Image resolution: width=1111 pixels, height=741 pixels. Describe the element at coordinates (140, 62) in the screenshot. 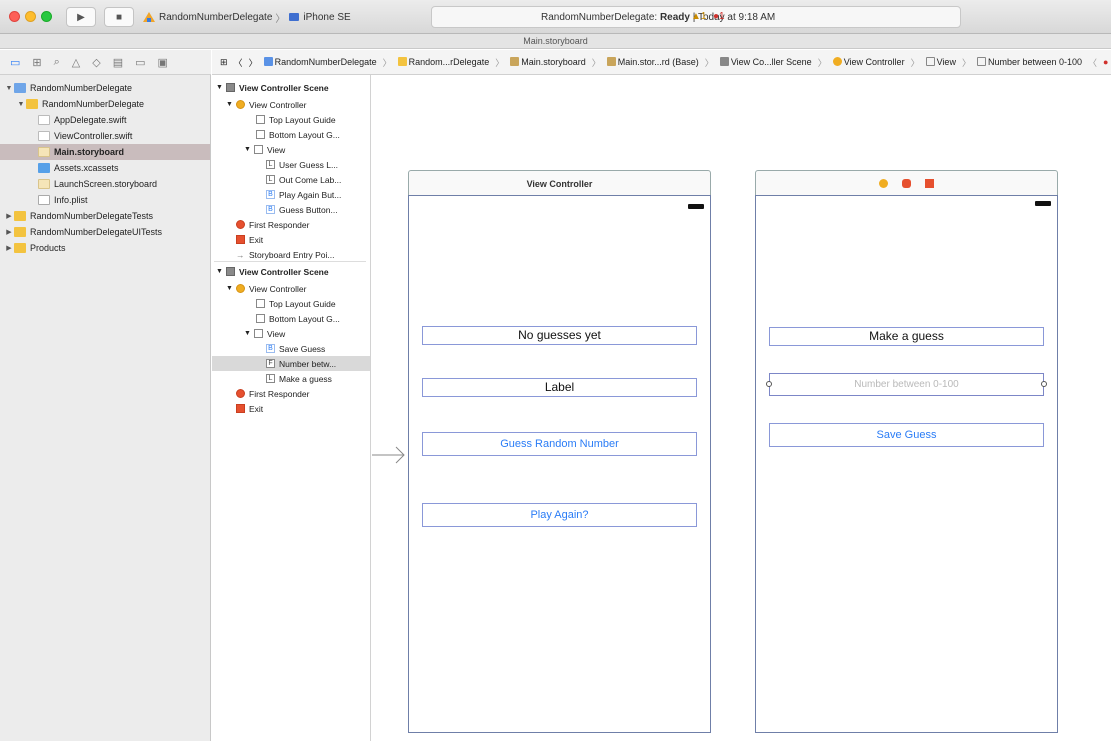

I see `breakpoint-navigator-icon: ▭` at that location.